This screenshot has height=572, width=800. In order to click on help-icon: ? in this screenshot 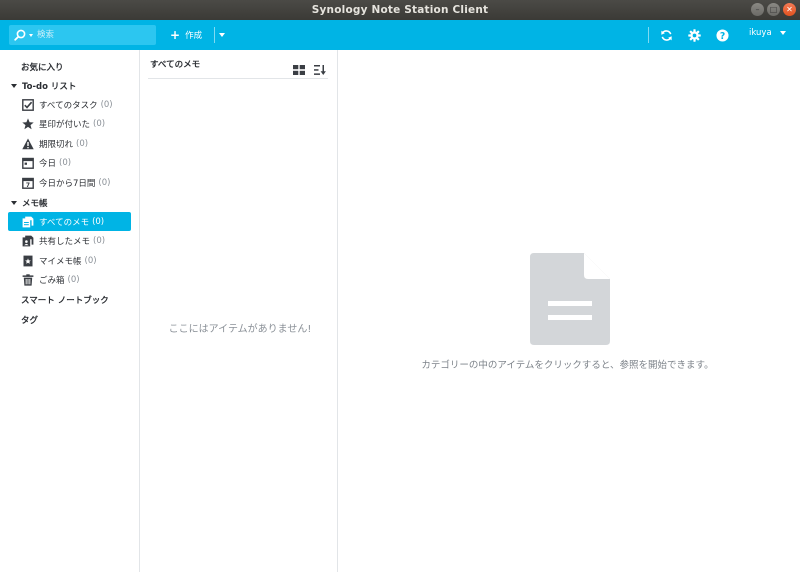, I will do `click(722, 35)`.